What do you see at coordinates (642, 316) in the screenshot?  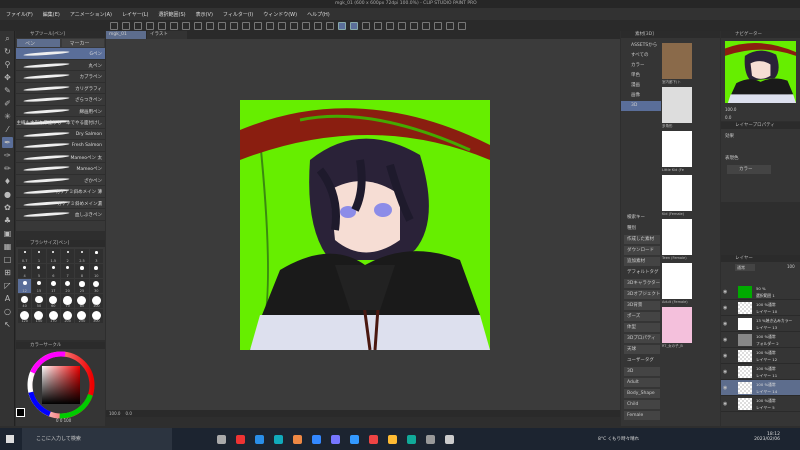 I see `tag-button: ポーズ` at bounding box center [642, 316].